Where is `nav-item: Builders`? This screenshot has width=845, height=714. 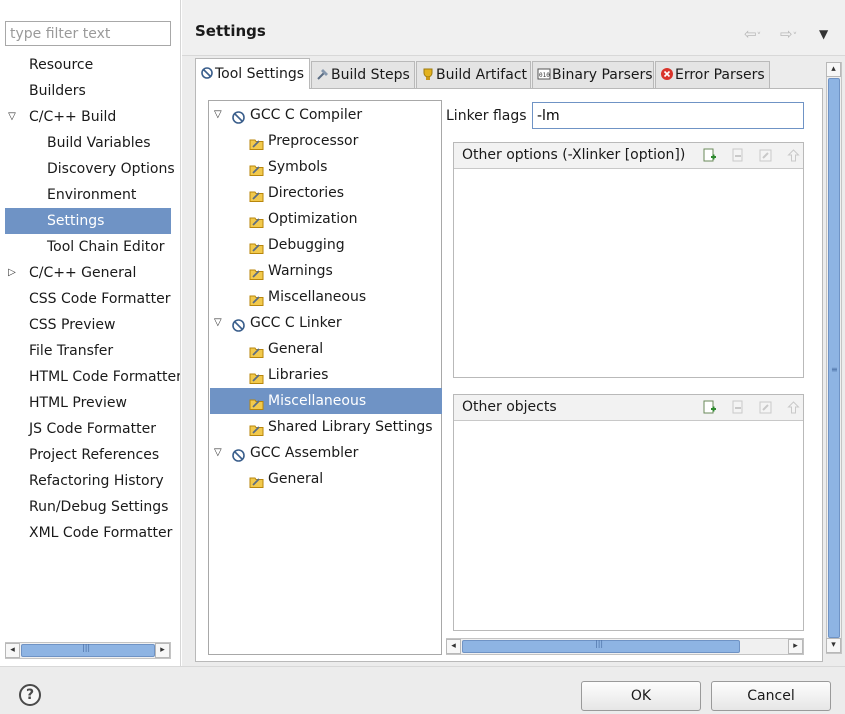
nav-item: Builders is located at coordinates (90, 91).